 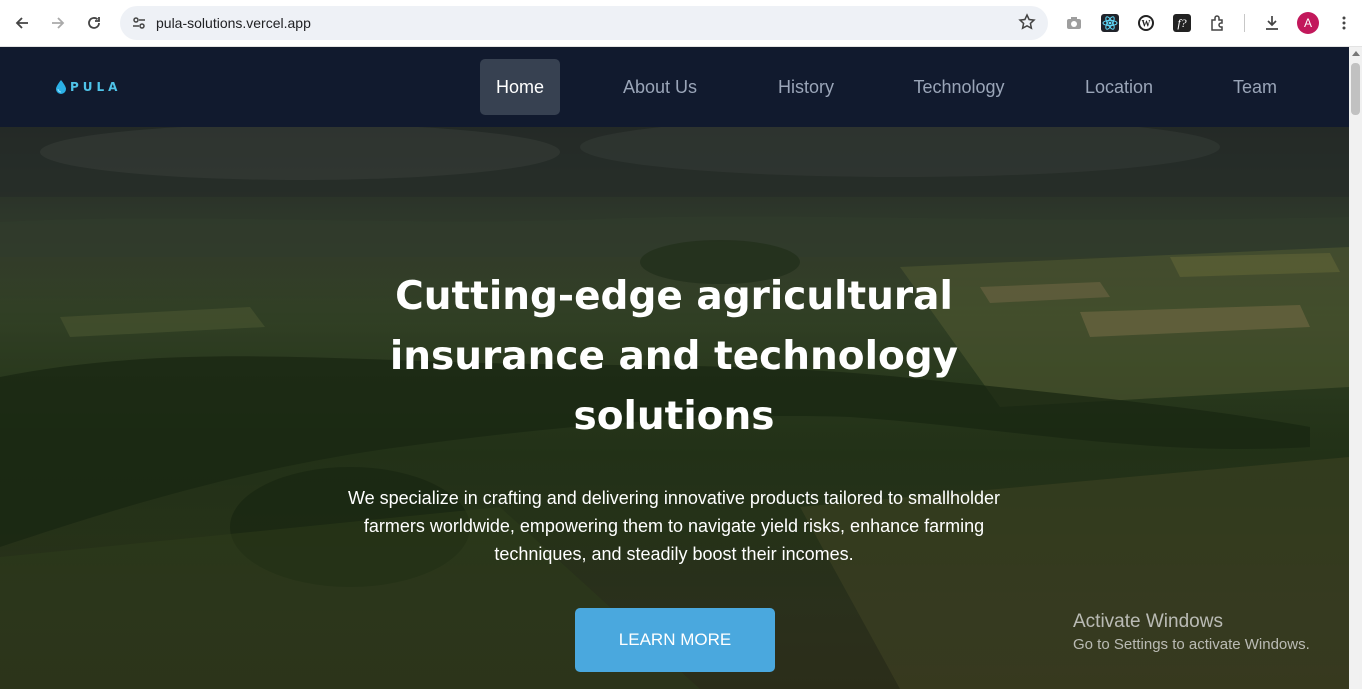 What do you see at coordinates (1344, 23) in the screenshot?
I see `more-menu-icon` at bounding box center [1344, 23].